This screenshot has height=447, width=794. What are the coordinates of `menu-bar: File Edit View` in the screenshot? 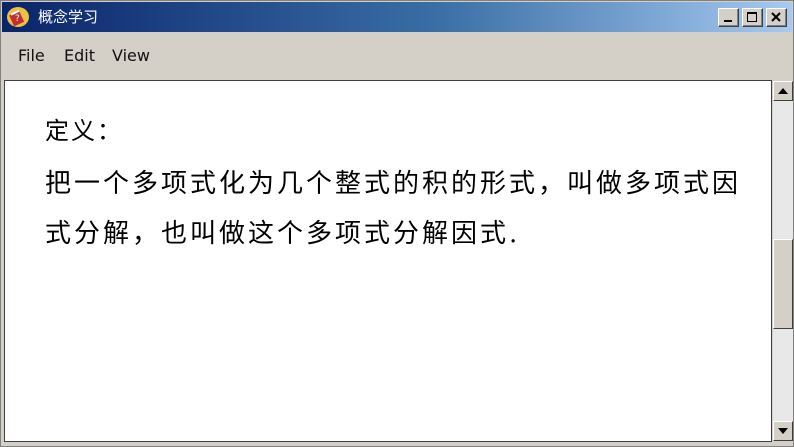 It's located at (397, 56).